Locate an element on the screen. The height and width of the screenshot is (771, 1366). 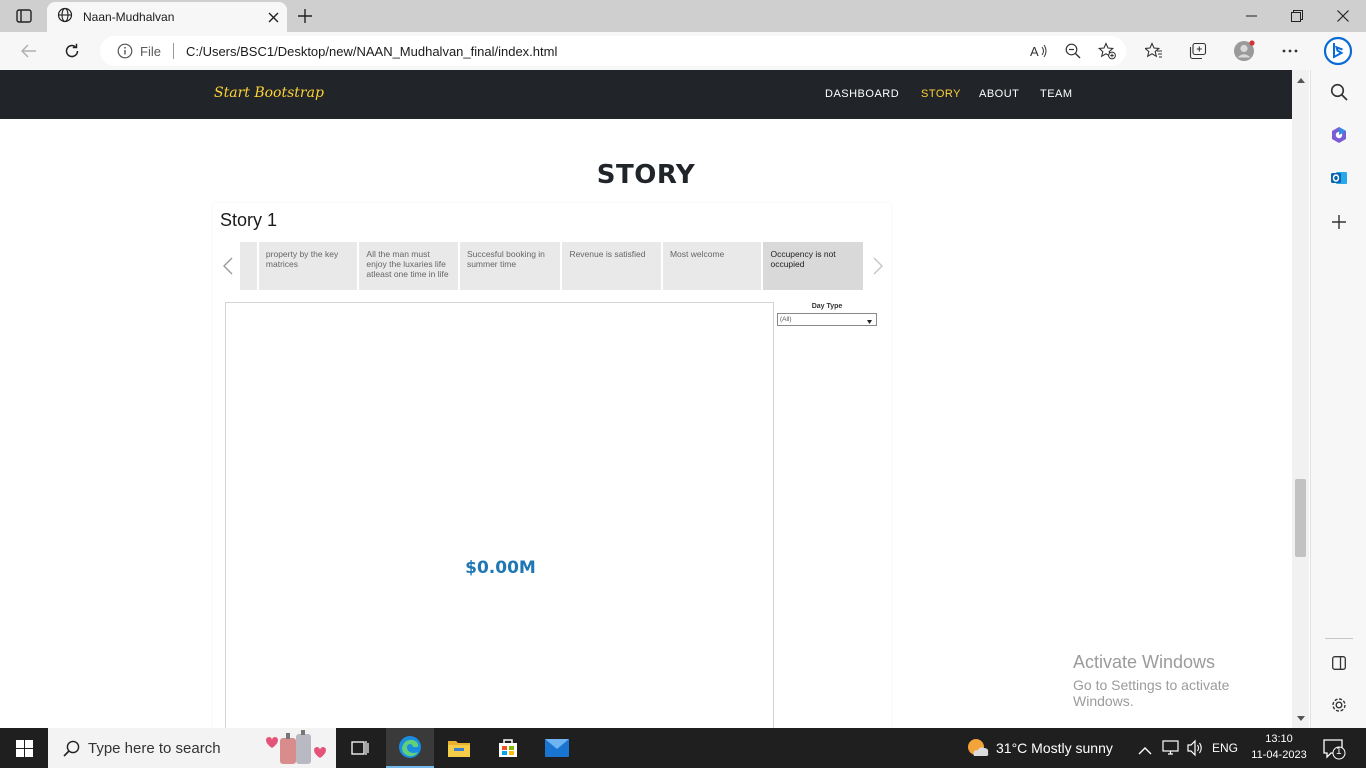
chevron-right-icon is located at coordinates (878, 266).